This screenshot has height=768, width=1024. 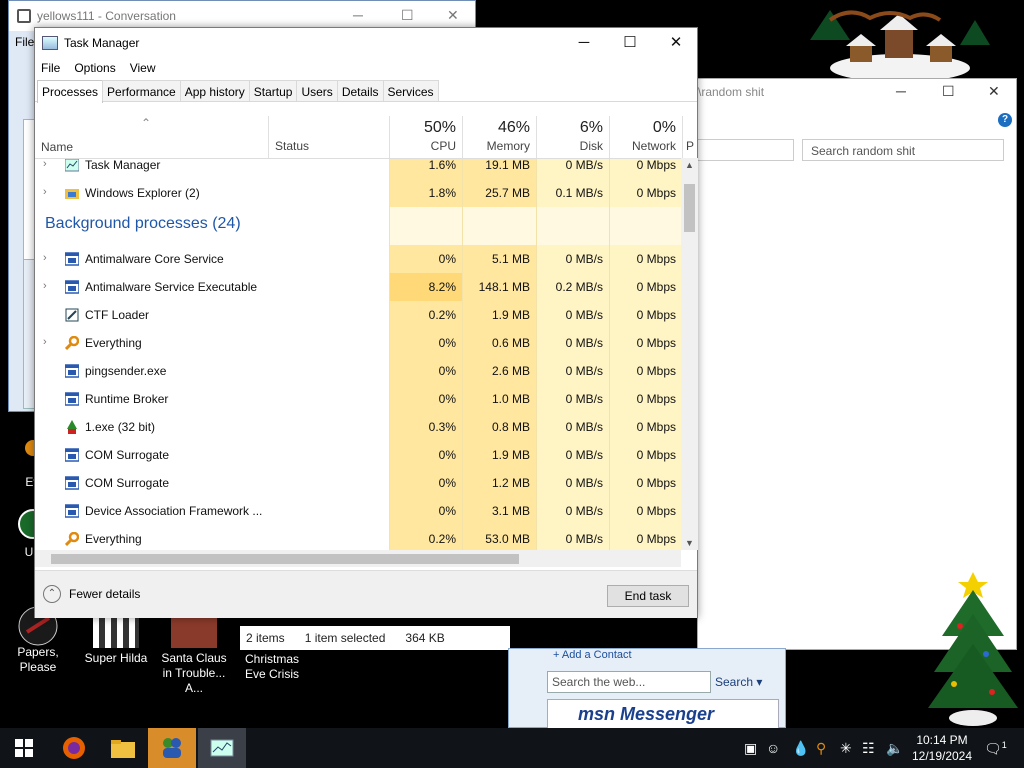 I want to click on column-disk: 6% Disk, so click(x=572, y=137).